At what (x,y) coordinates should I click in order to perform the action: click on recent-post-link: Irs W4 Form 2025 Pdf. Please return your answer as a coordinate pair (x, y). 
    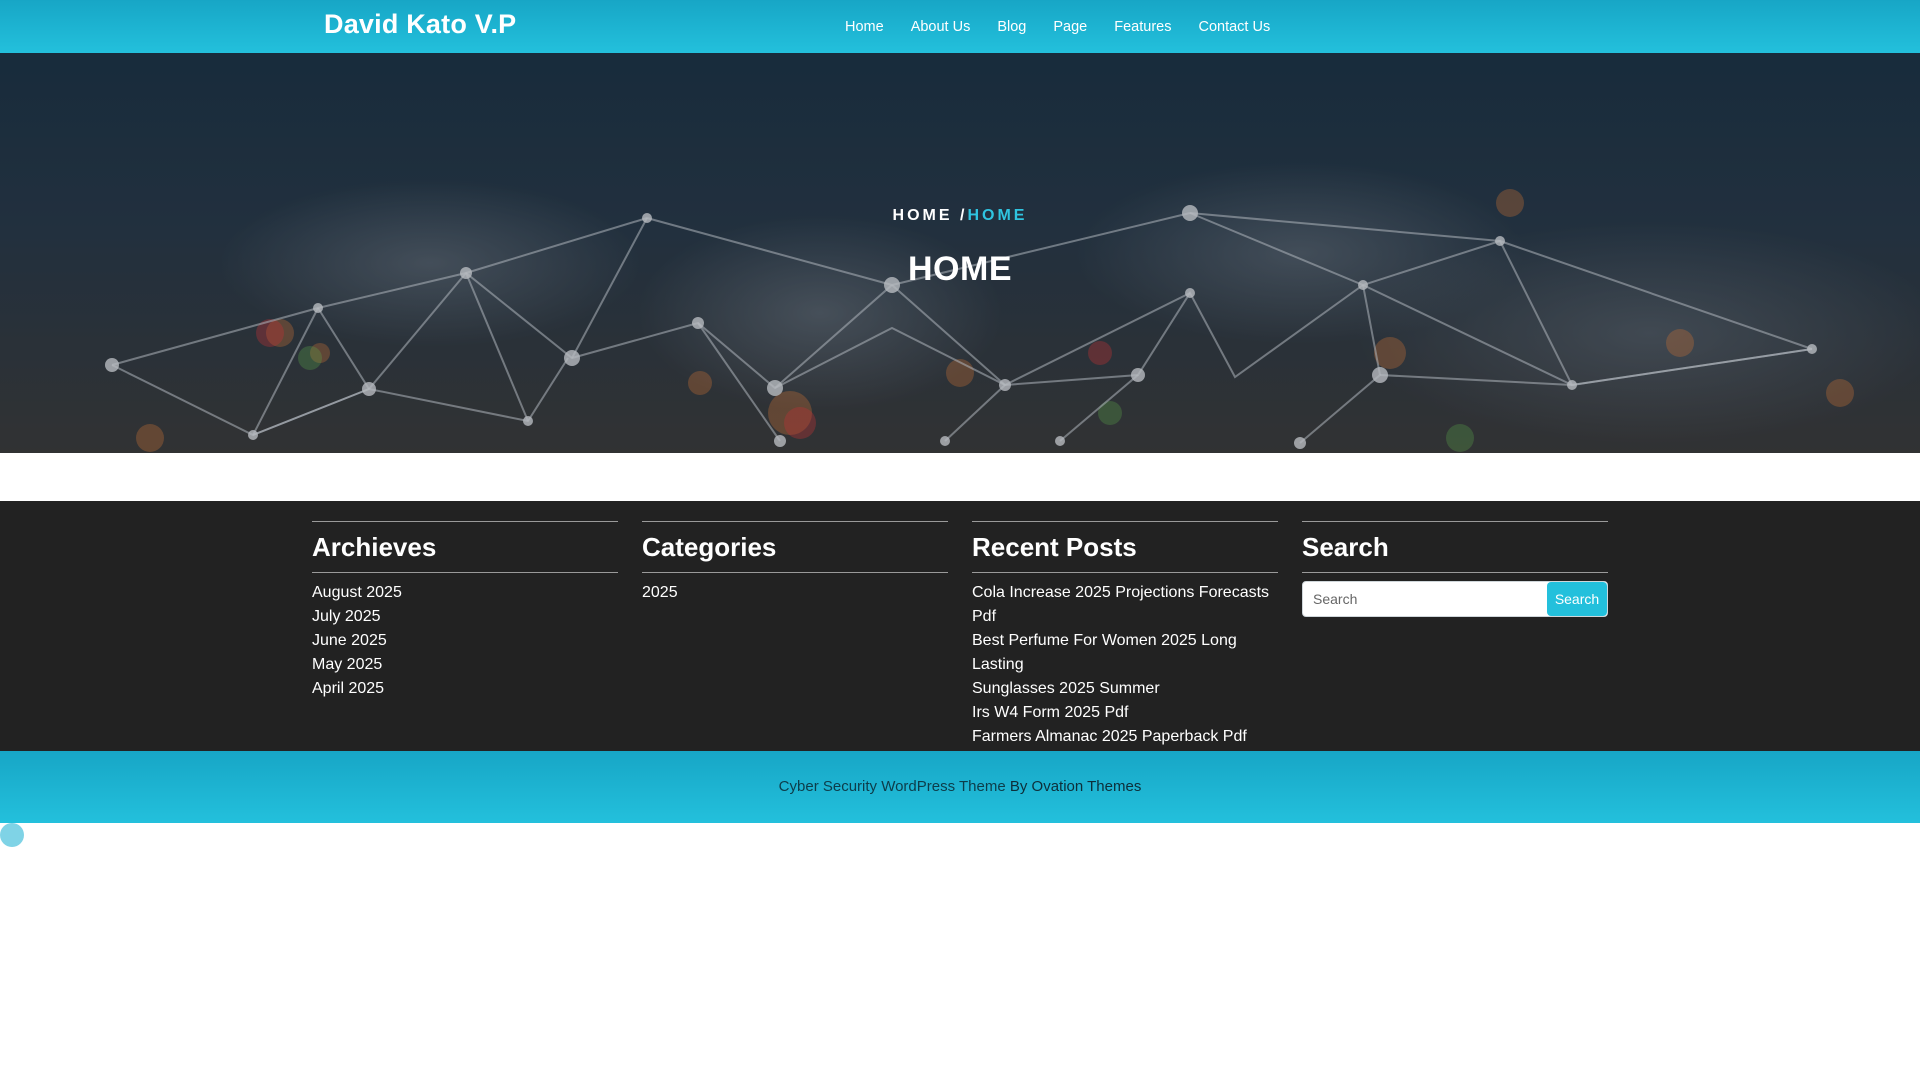
    Looking at the image, I should click on (1125, 713).